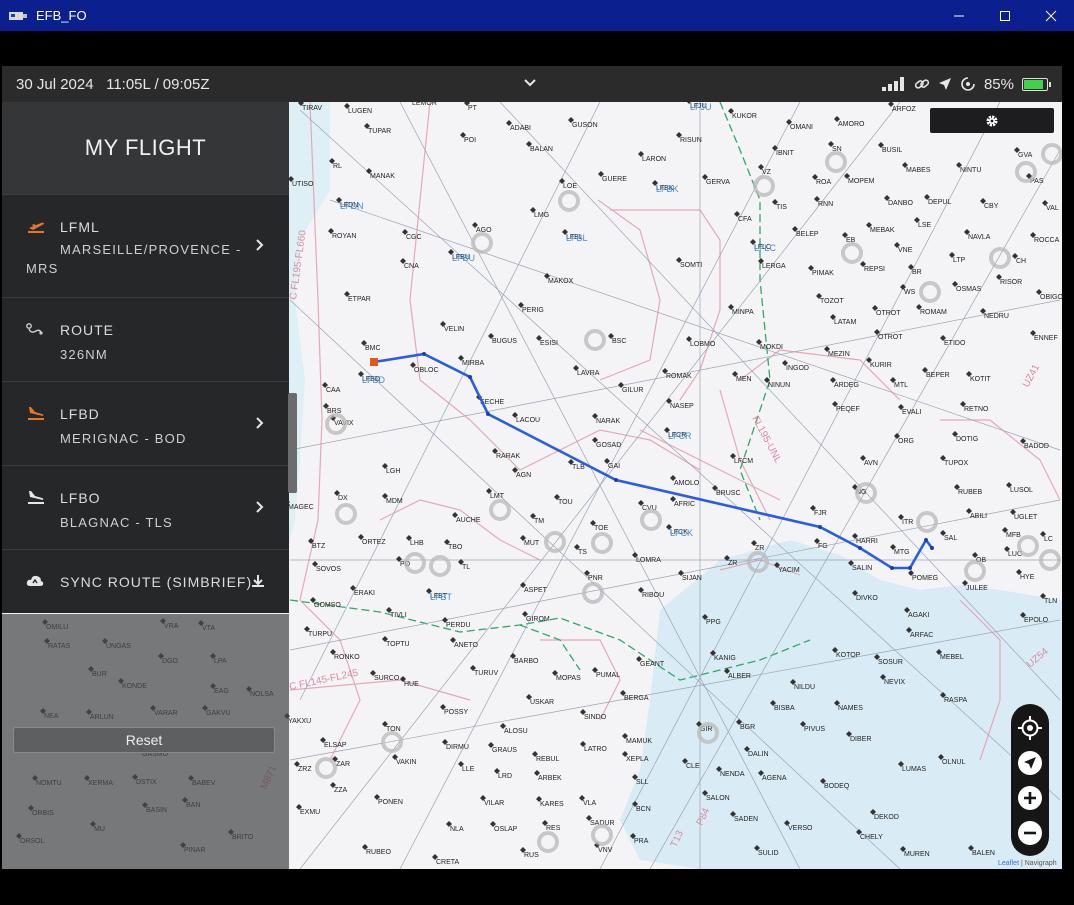 Image resolution: width=1074 pixels, height=905 pixels. What do you see at coordinates (343, 498) in the screenshot?
I see `labels-label: DX` at bounding box center [343, 498].